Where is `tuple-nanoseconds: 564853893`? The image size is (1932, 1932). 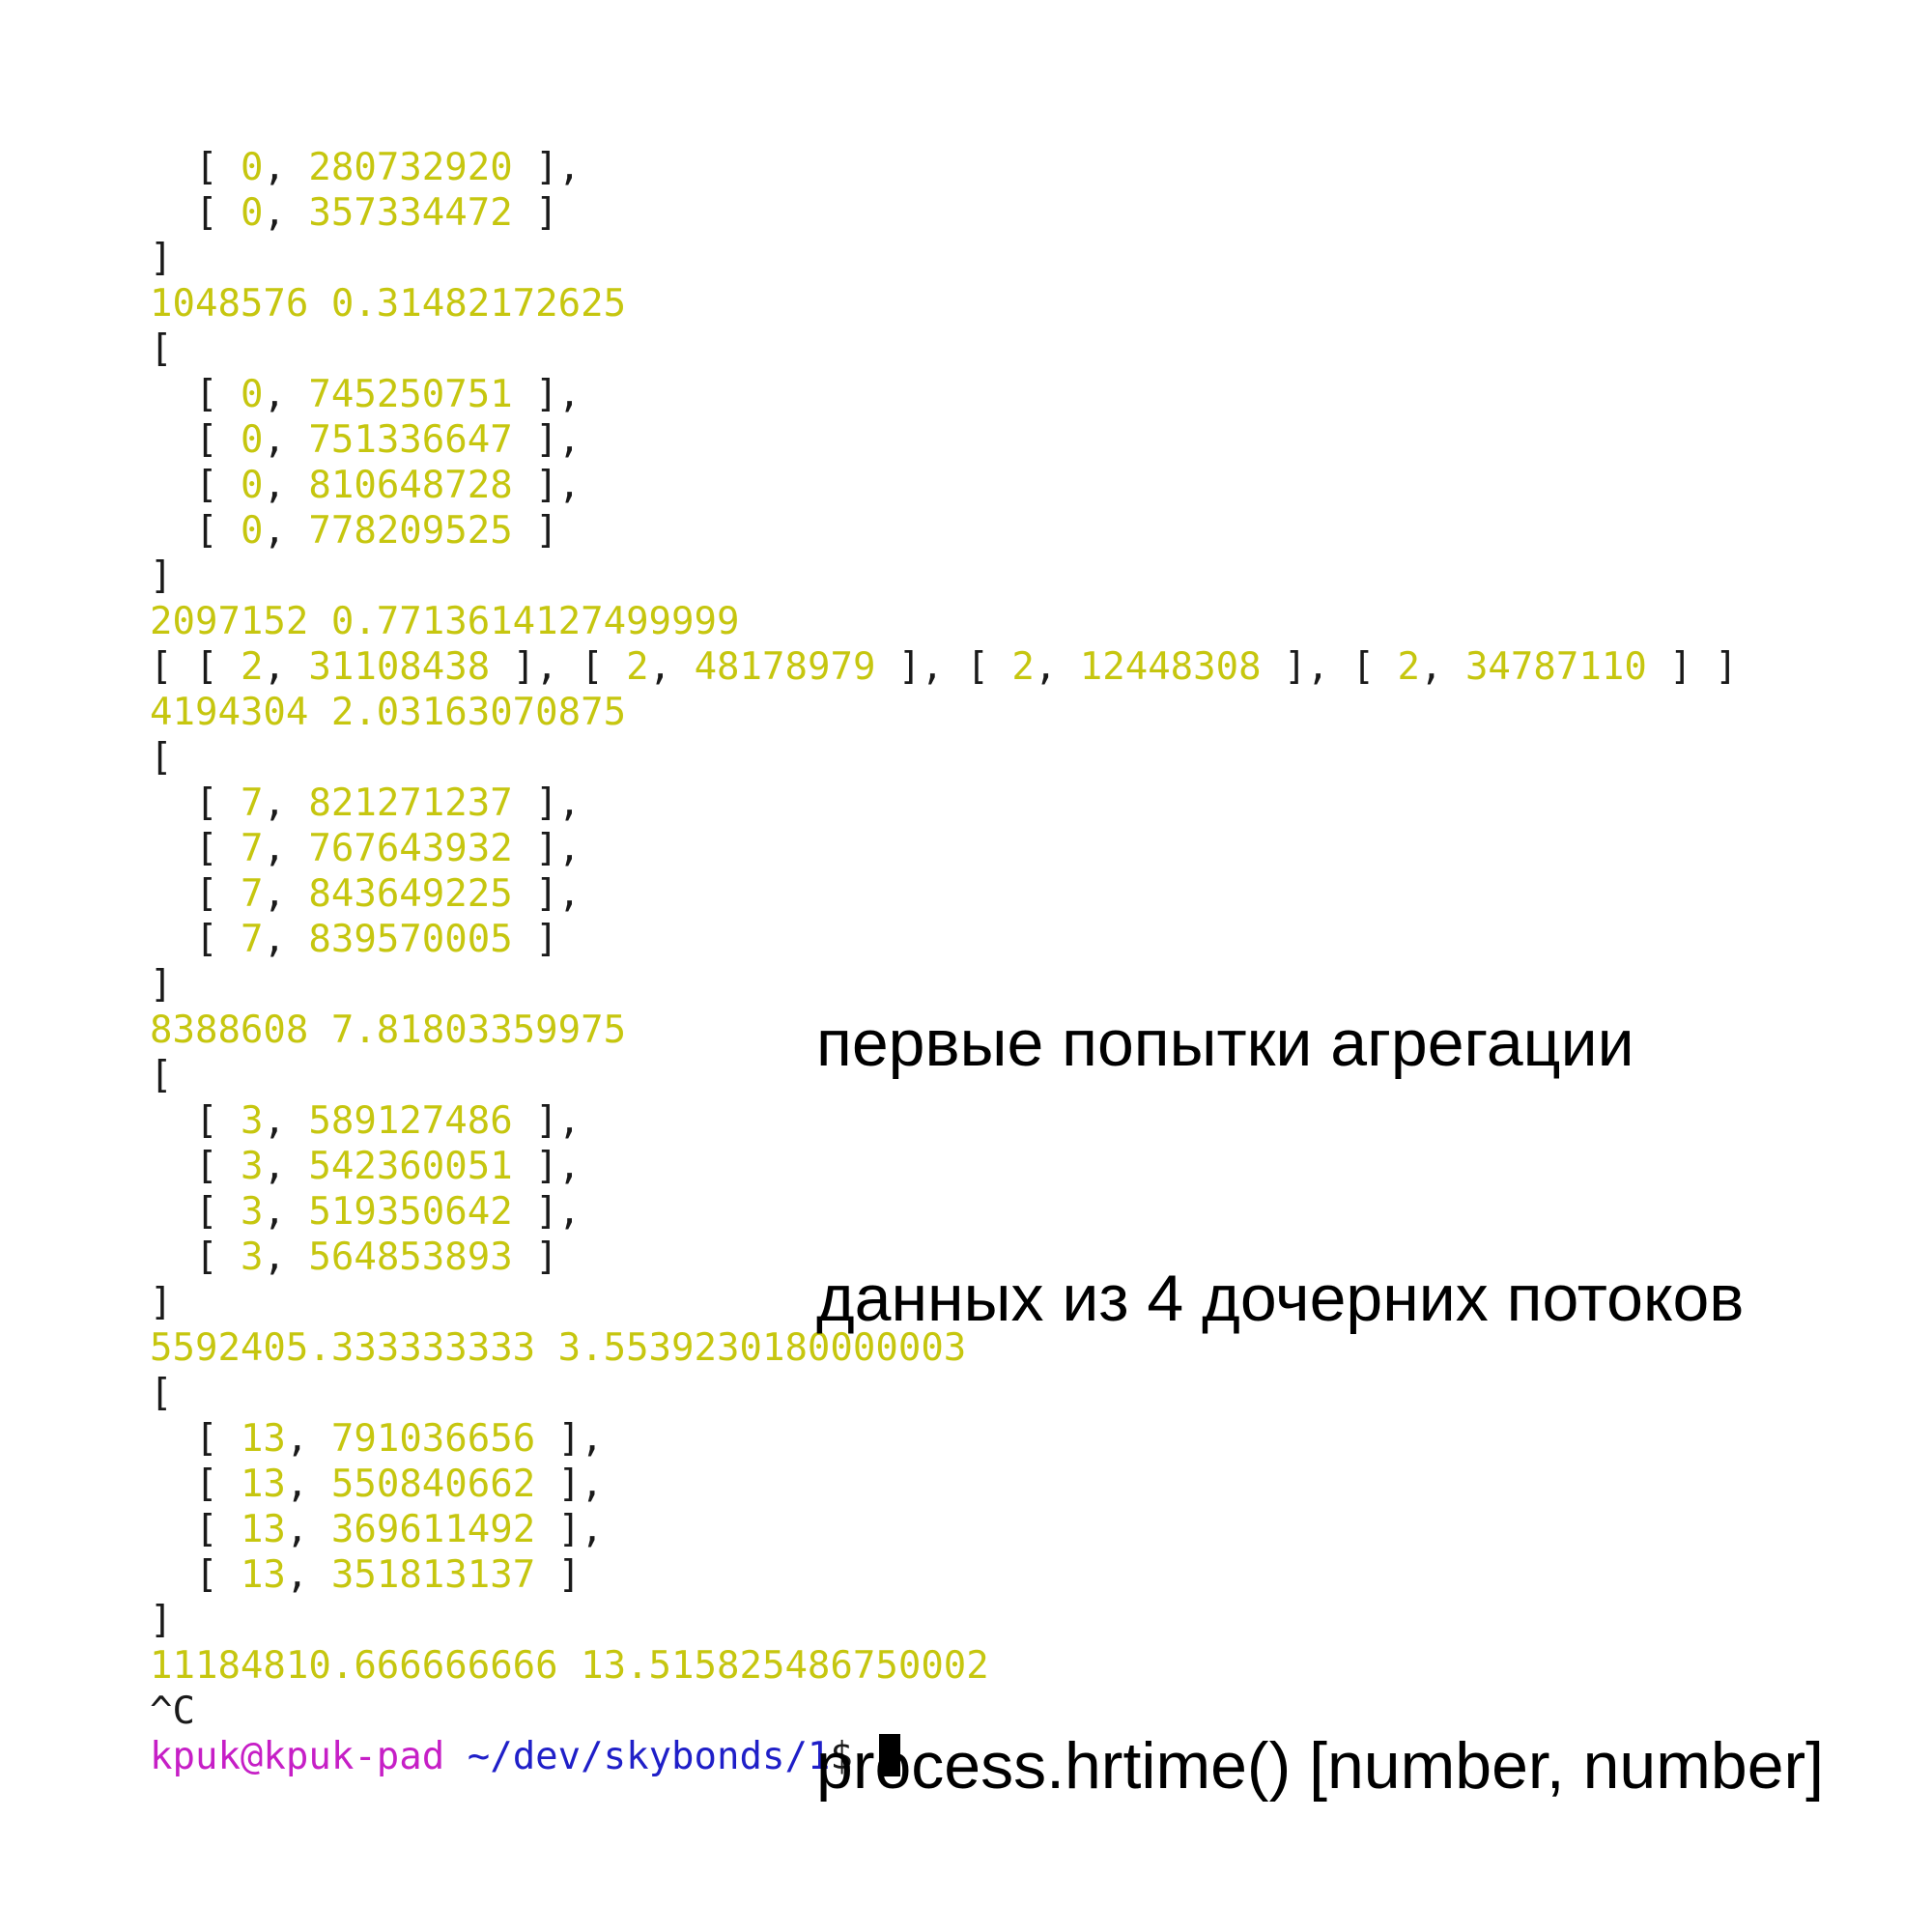 tuple-nanoseconds: 564853893 is located at coordinates (410, 1257).